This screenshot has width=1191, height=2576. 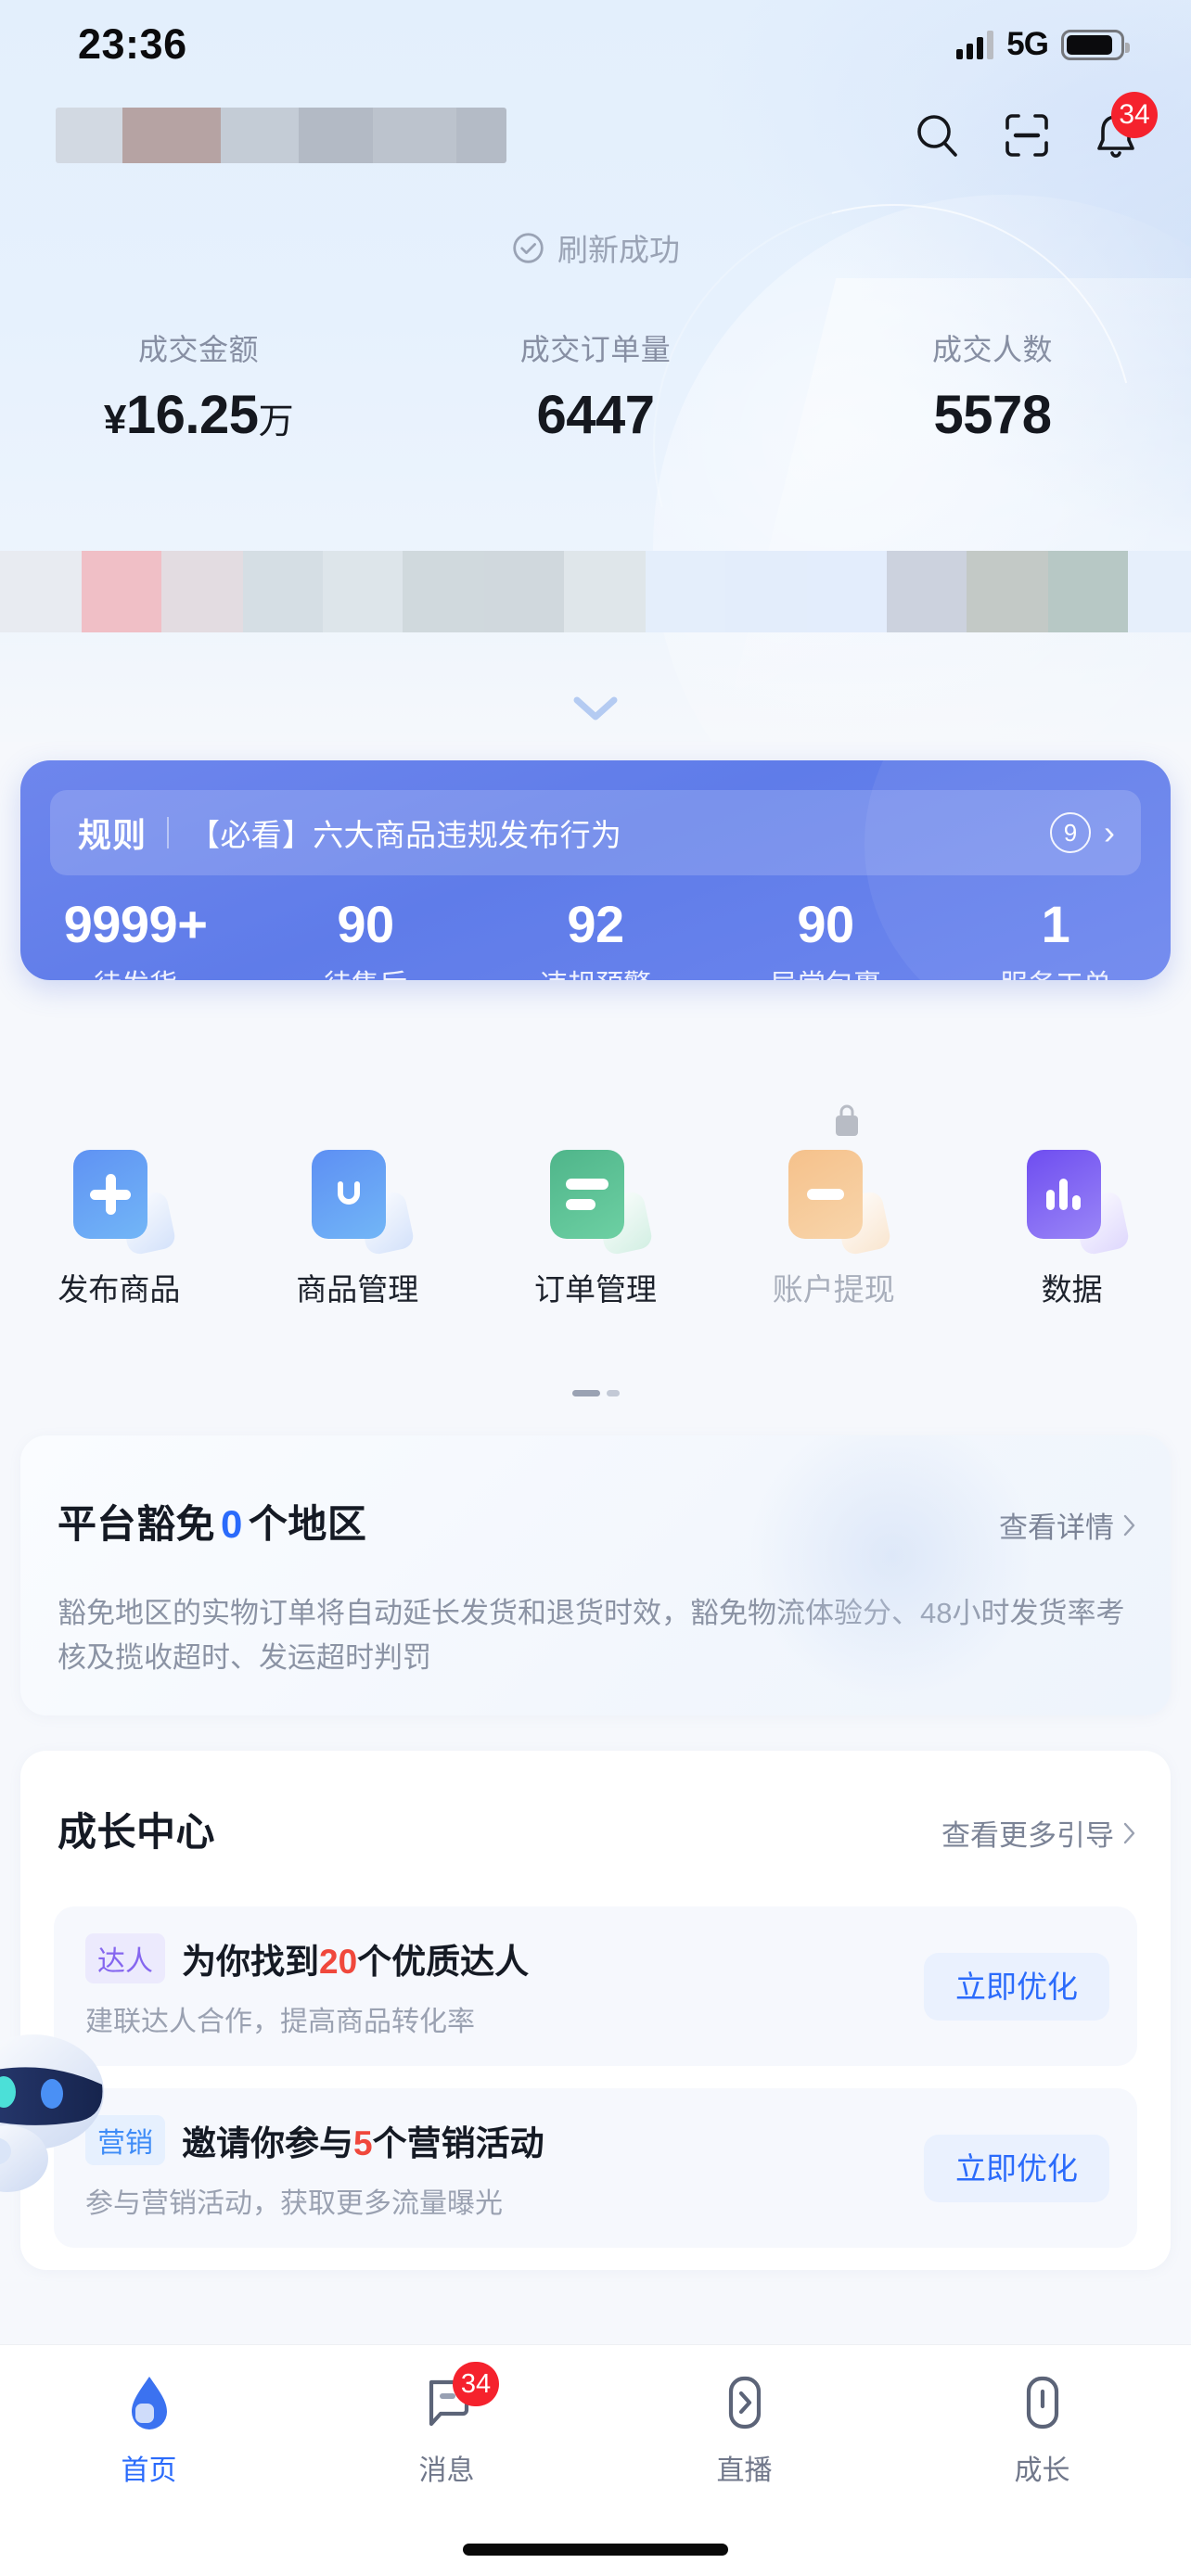 What do you see at coordinates (595, 135) in the screenshot?
I see `shop-header-row: 34` at bounding box center [595, 135].